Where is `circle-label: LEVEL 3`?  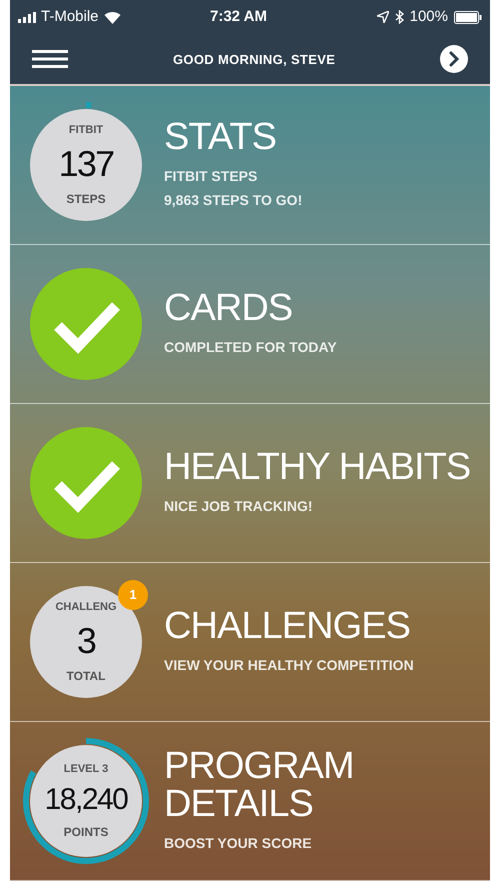
circle-label: LEVEL 3 is located at coordinates (86, 769).